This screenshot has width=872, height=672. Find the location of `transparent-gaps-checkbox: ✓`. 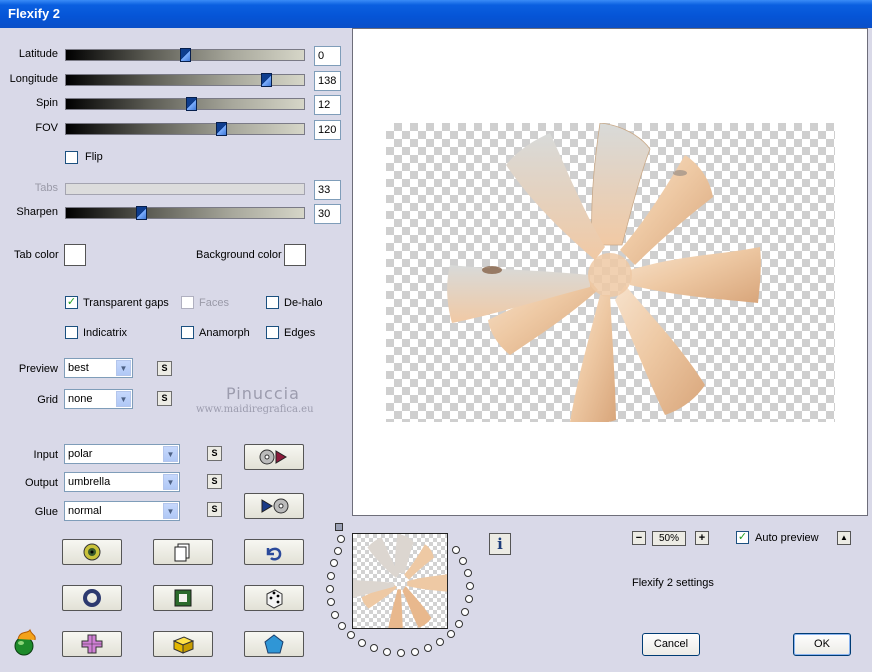

transparent-gaps-checkbox: ✓ is located at coordinates (71, 302).